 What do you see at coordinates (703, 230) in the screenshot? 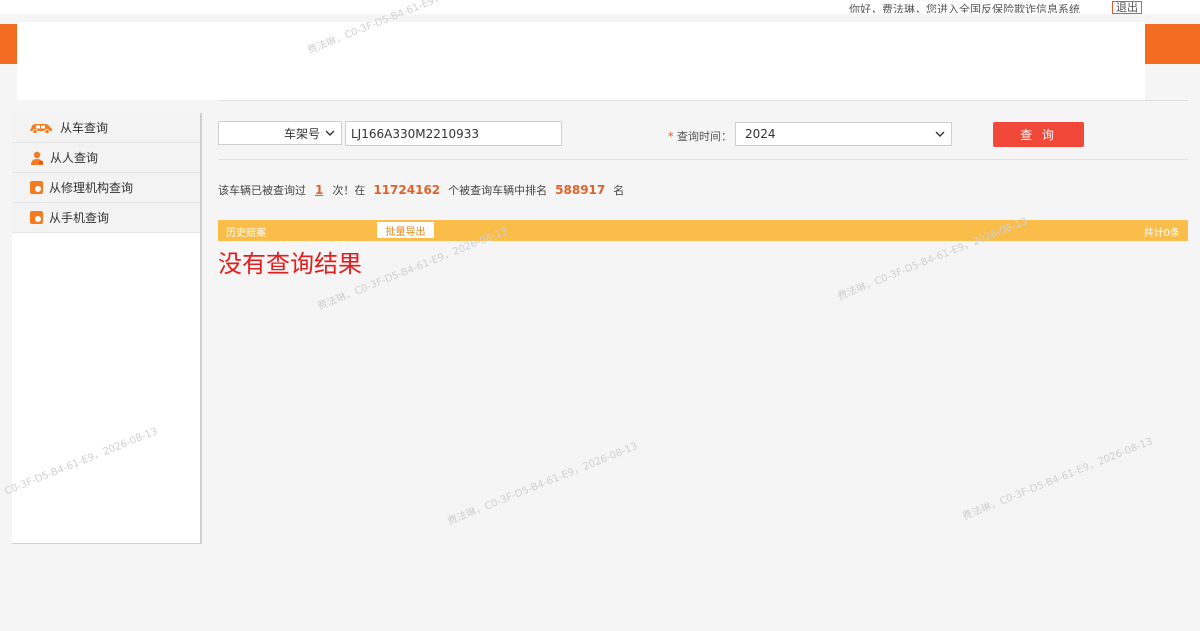
I see `history-claims-bar: 历史赔案 批量导出 共计0条` at bounding box center [703, 230].